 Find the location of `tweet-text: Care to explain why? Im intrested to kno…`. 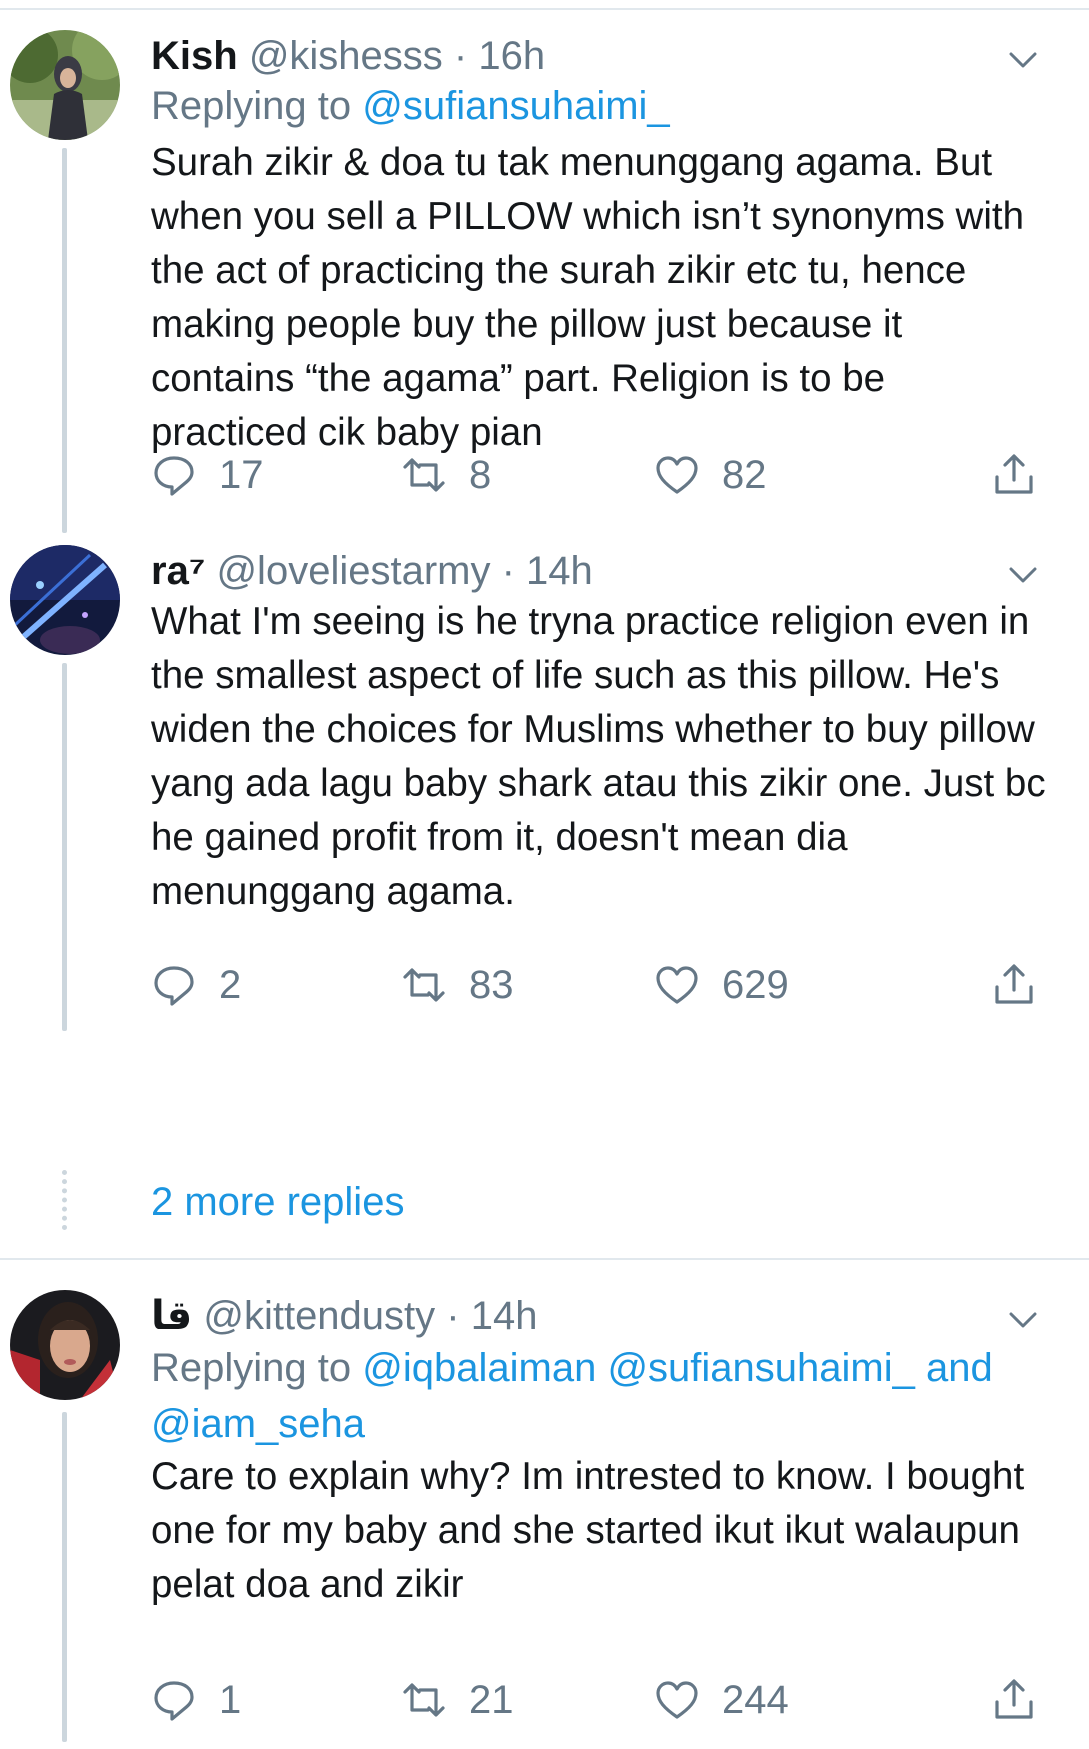

tweet-text: Care to explain why? Im intrested to kno… is located at coordinates (588, 1530).